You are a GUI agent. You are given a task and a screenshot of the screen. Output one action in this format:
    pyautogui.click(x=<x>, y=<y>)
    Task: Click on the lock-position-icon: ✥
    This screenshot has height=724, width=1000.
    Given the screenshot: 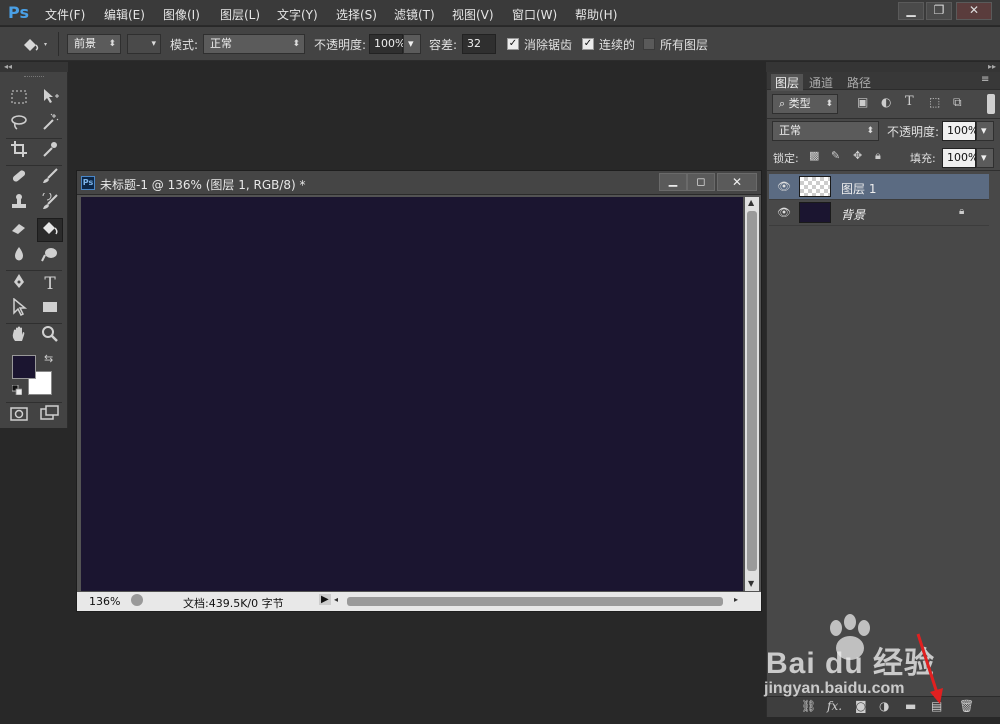 What is the action you would take?
    pyautogui.click(x=857, y=155)
    